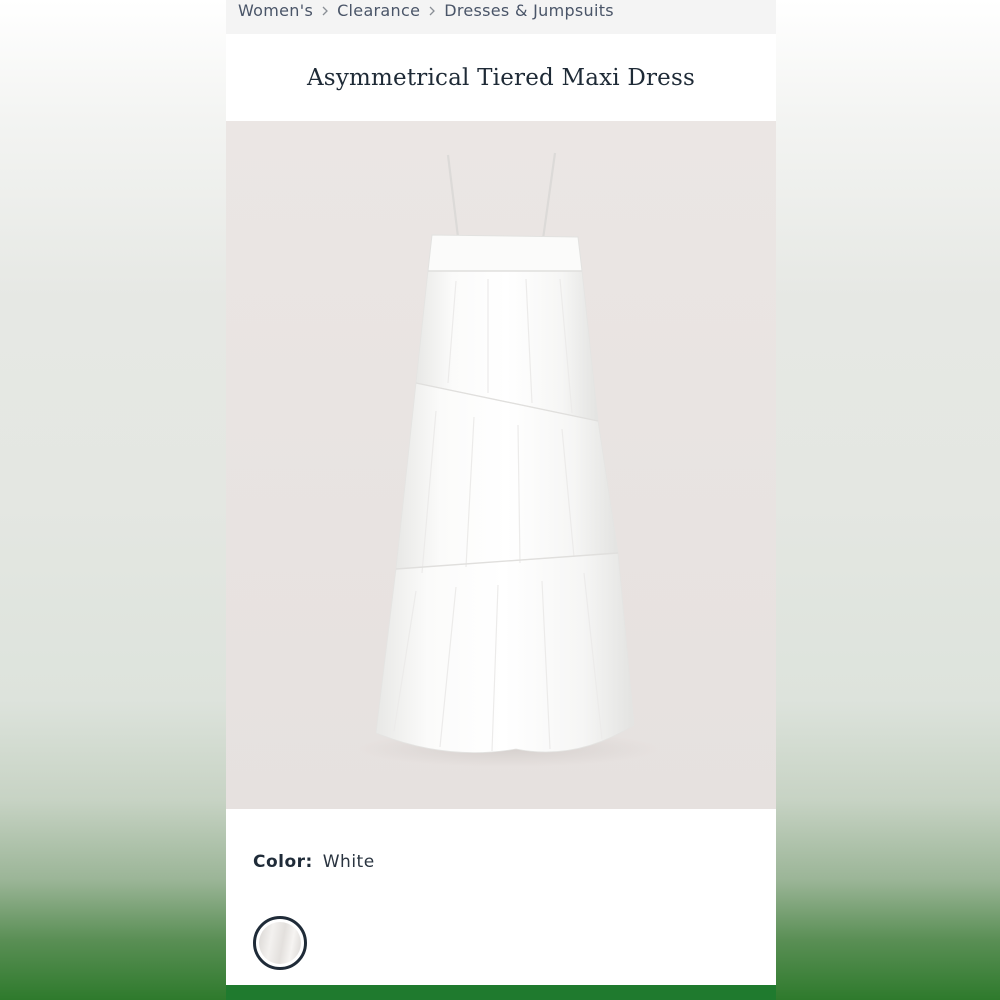  I want to click on breadcrumb: Women's Clearance Dresses & Jumpsuits, so click(501, 17).